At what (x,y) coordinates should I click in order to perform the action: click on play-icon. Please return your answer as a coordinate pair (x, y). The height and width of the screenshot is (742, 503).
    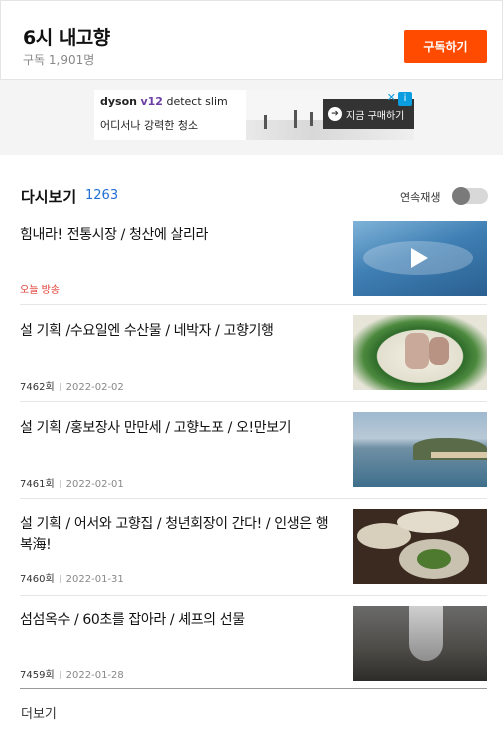
    Looking at the image, I should click on (419, 258).